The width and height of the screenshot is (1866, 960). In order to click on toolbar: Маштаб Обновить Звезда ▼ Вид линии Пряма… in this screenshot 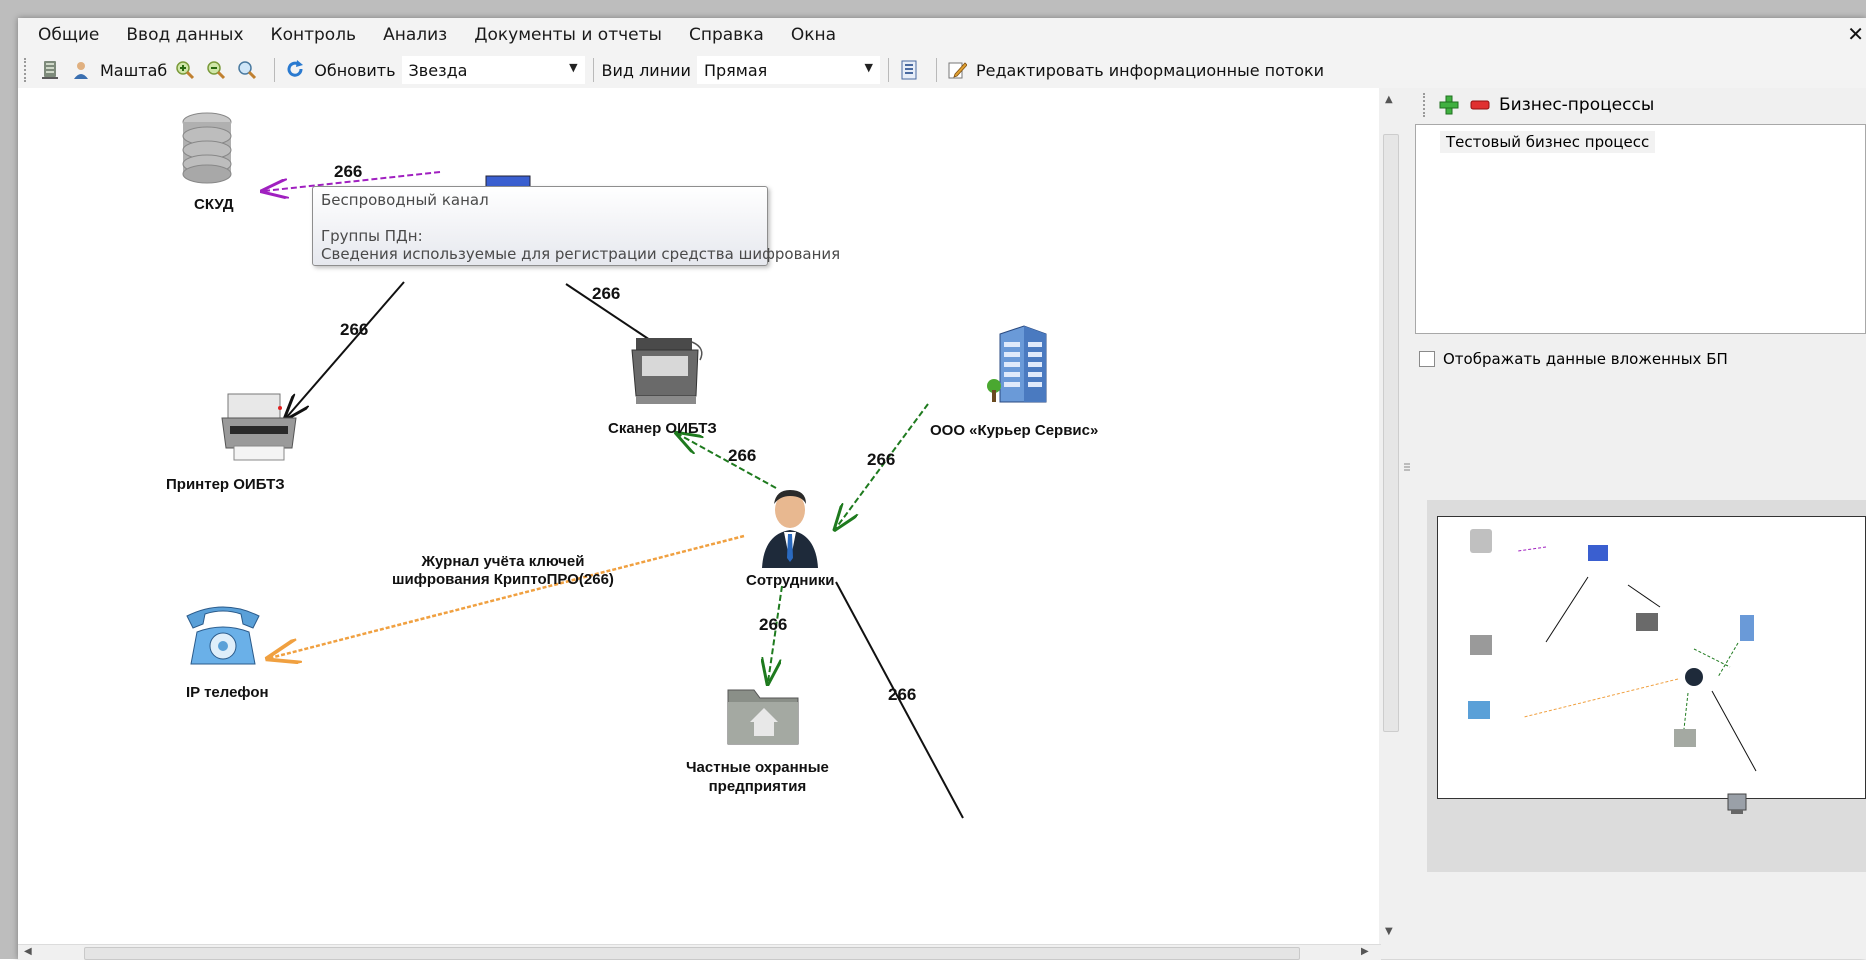, I will do `click(942, 70)`.